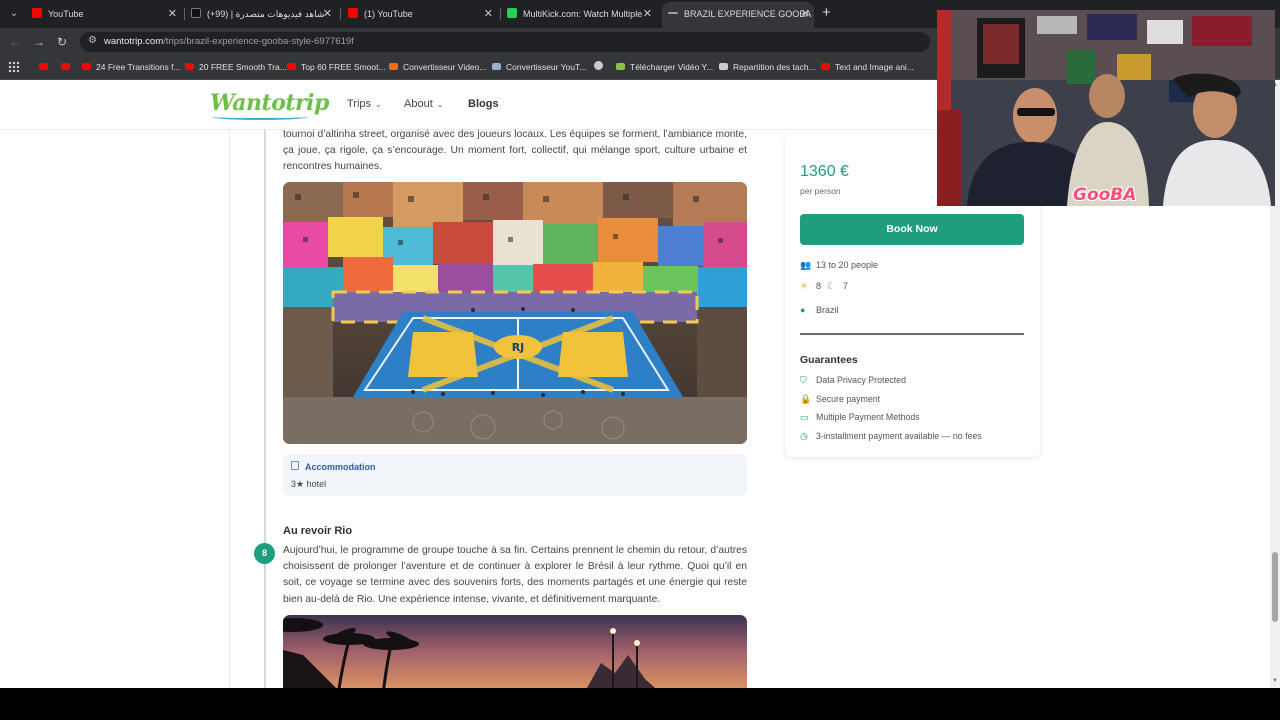  What do you see at coordinates (912, 334) in the screenshot?
I see `card-divider` at bounding box center [912, 334].